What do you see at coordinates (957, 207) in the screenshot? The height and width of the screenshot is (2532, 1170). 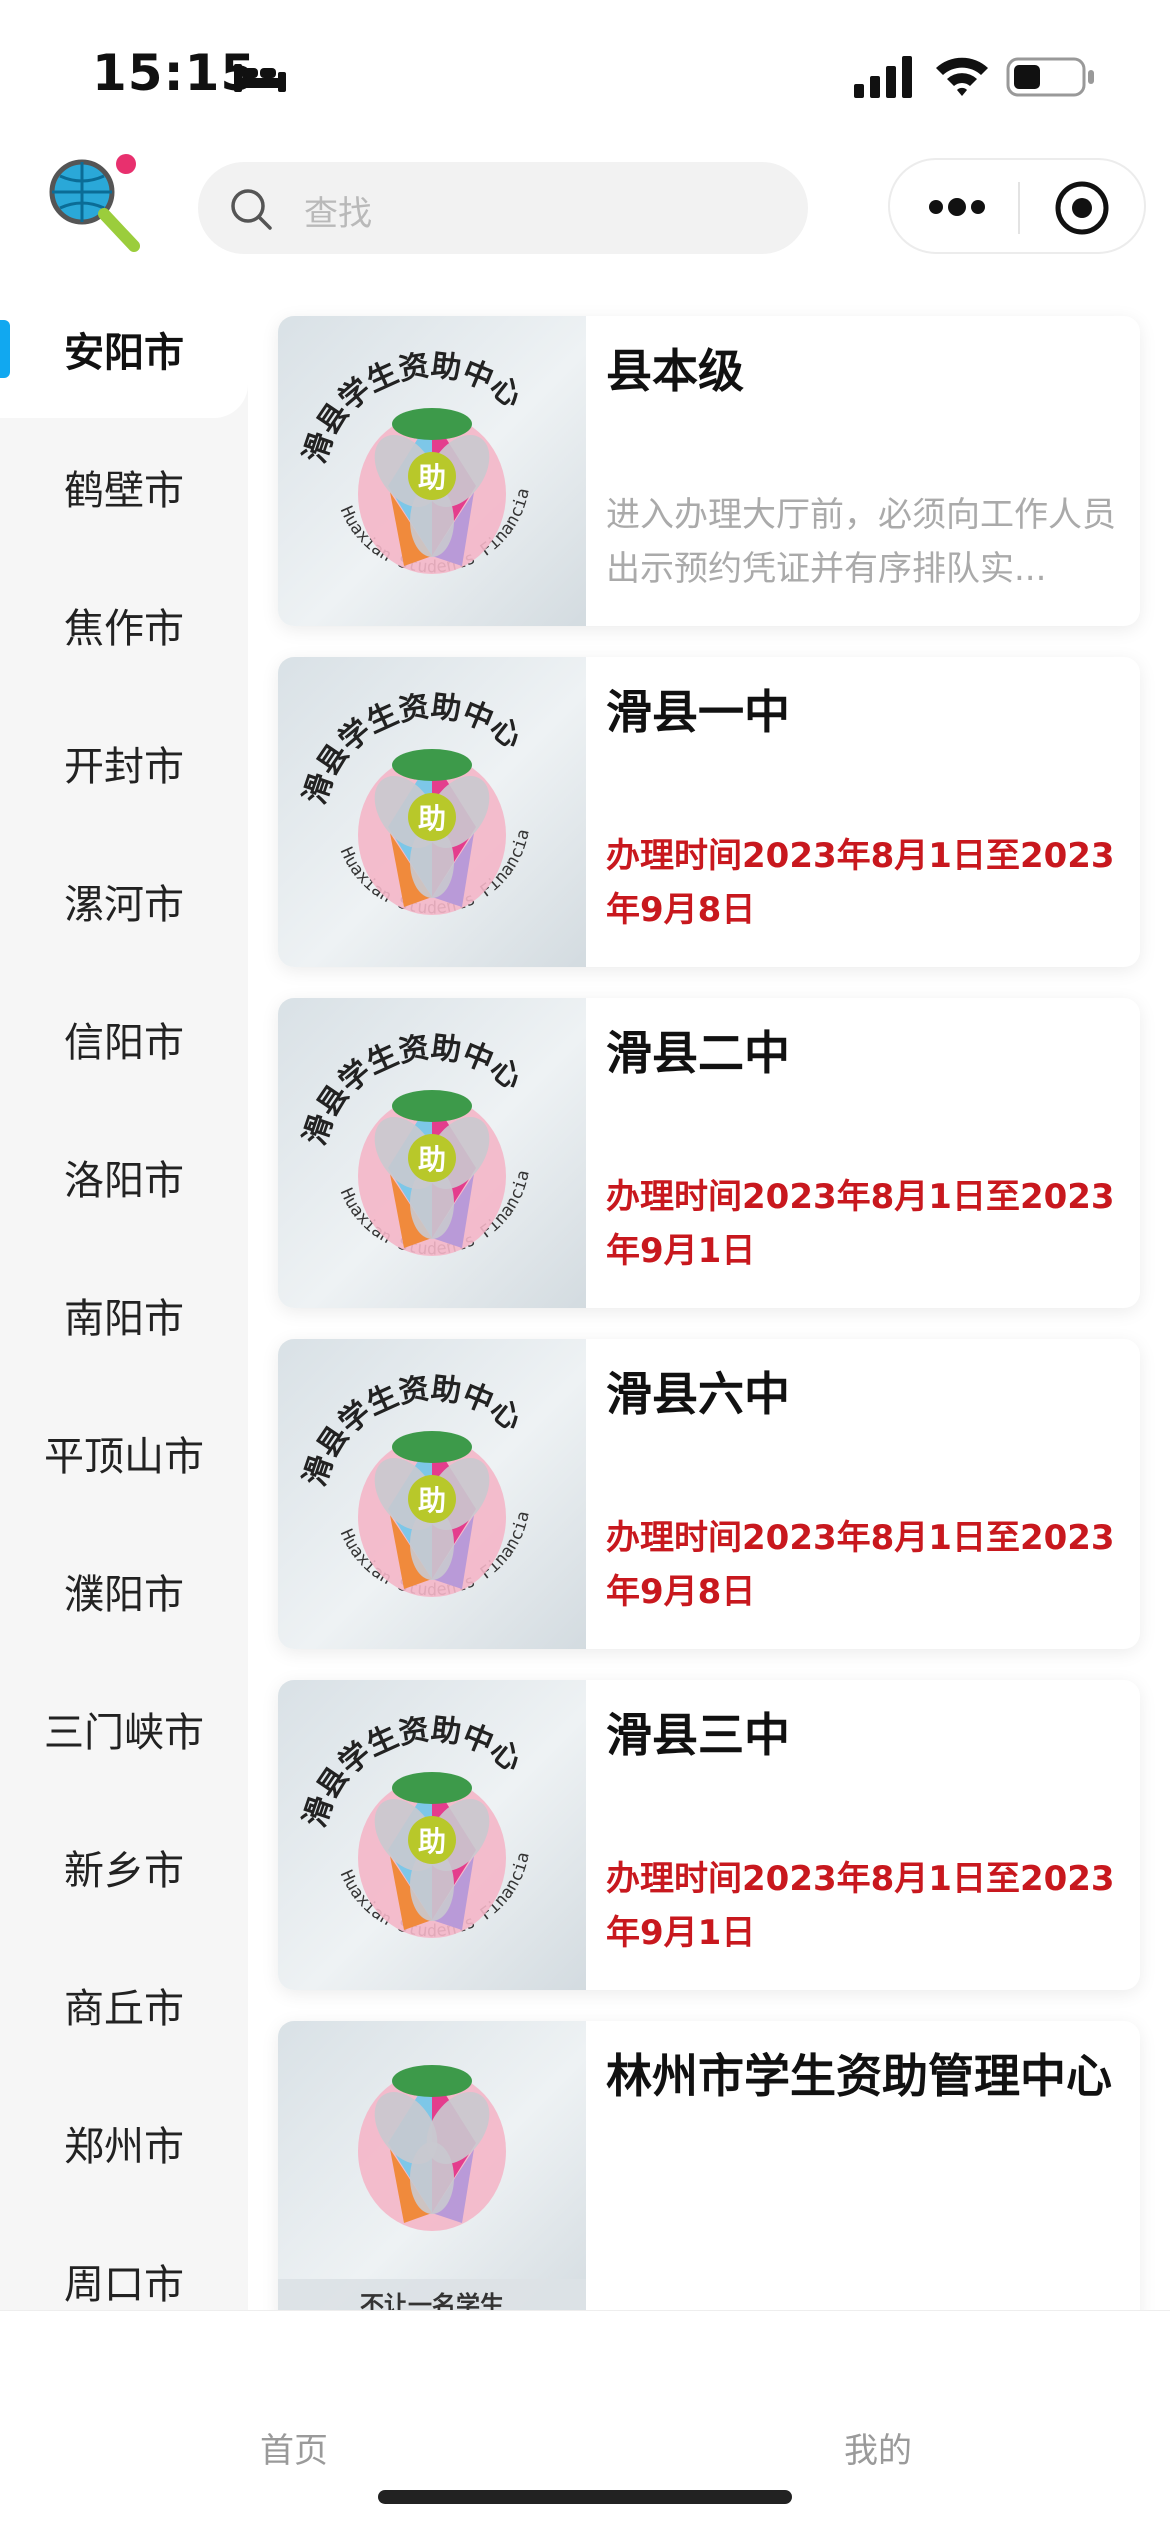 I see `more-options-icon` at bounding box center [957, 207].